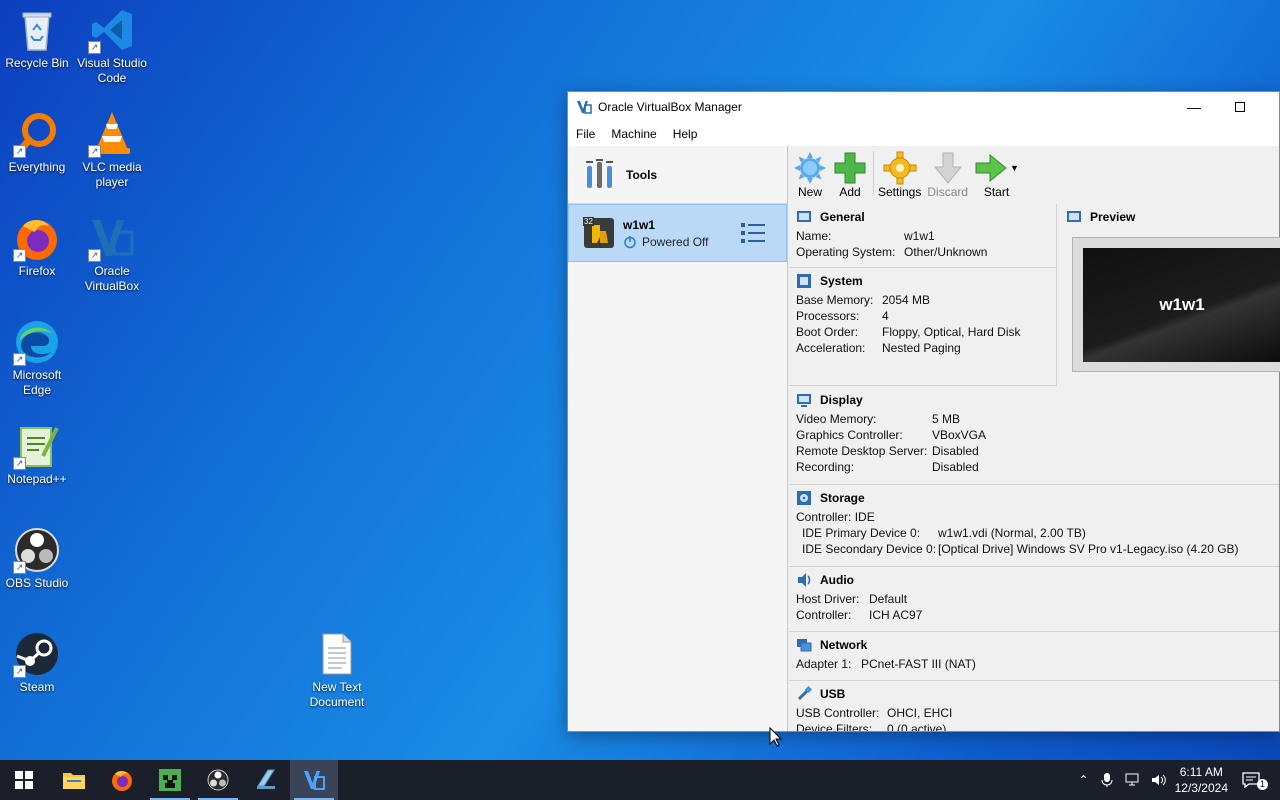 The image size is (1280, 800). I want to click on taskbar-app, so click(266, 780).